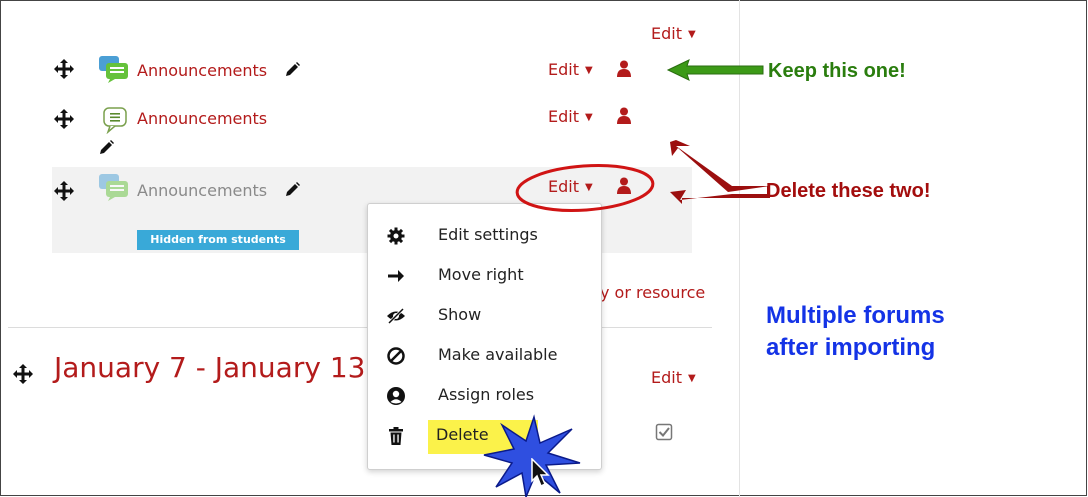 This screenshot has height=497, width=1088. What do you see at coordinates (498, 354) in the screenshot?
I see `menu-item-label: Make available` at bounding box center [498, 354].